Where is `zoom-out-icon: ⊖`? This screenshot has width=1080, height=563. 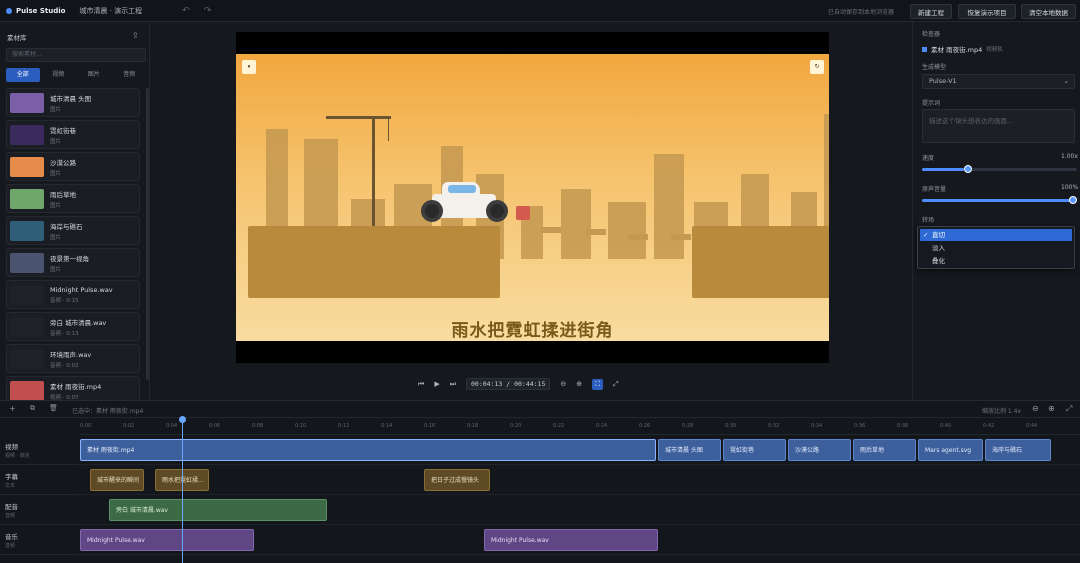
zoom-out-icon: ⊖ is located at coordinates (563, 384).